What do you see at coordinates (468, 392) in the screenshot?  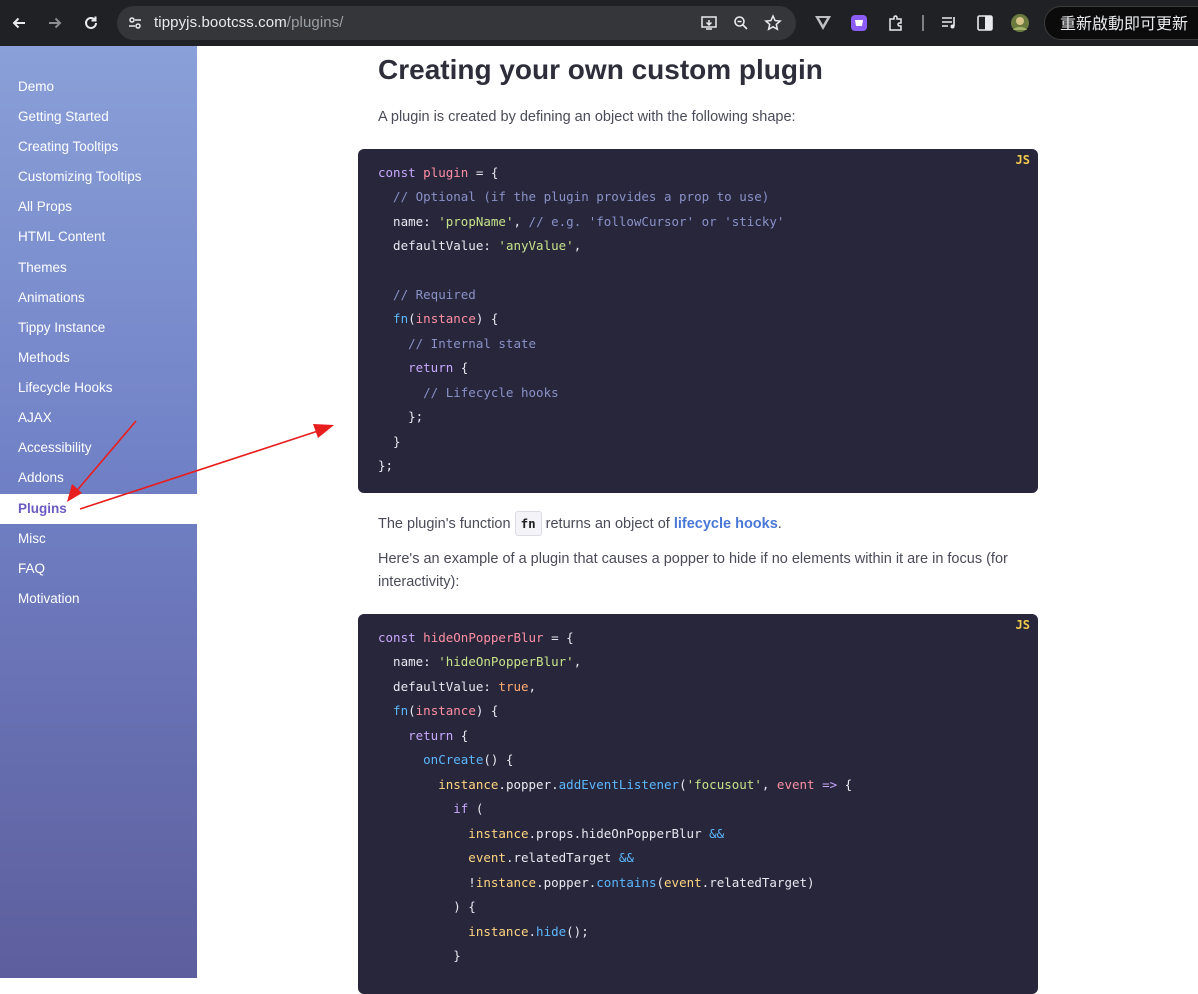 I see `code-line: // Lifecycle hooks` at bounding box center [468, 392].